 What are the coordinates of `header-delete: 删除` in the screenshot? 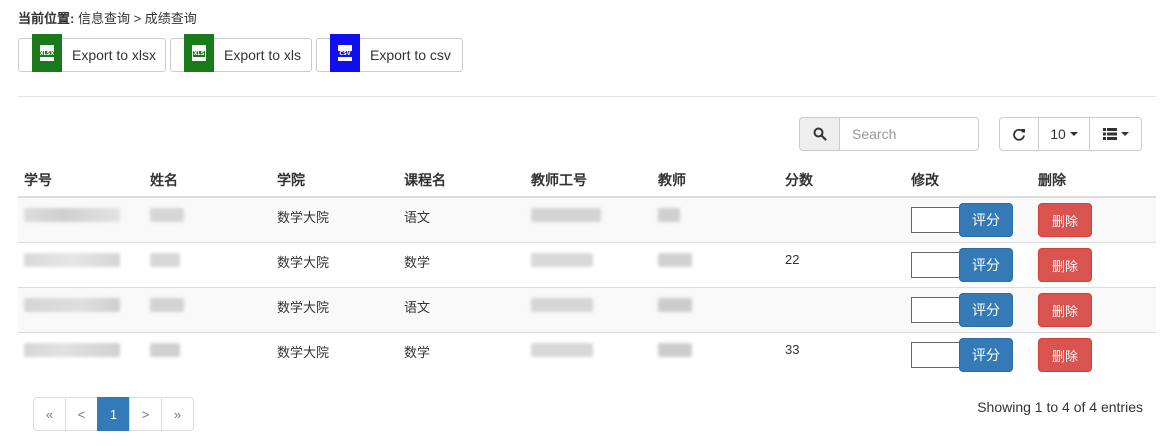 It's located at (1094, 180).